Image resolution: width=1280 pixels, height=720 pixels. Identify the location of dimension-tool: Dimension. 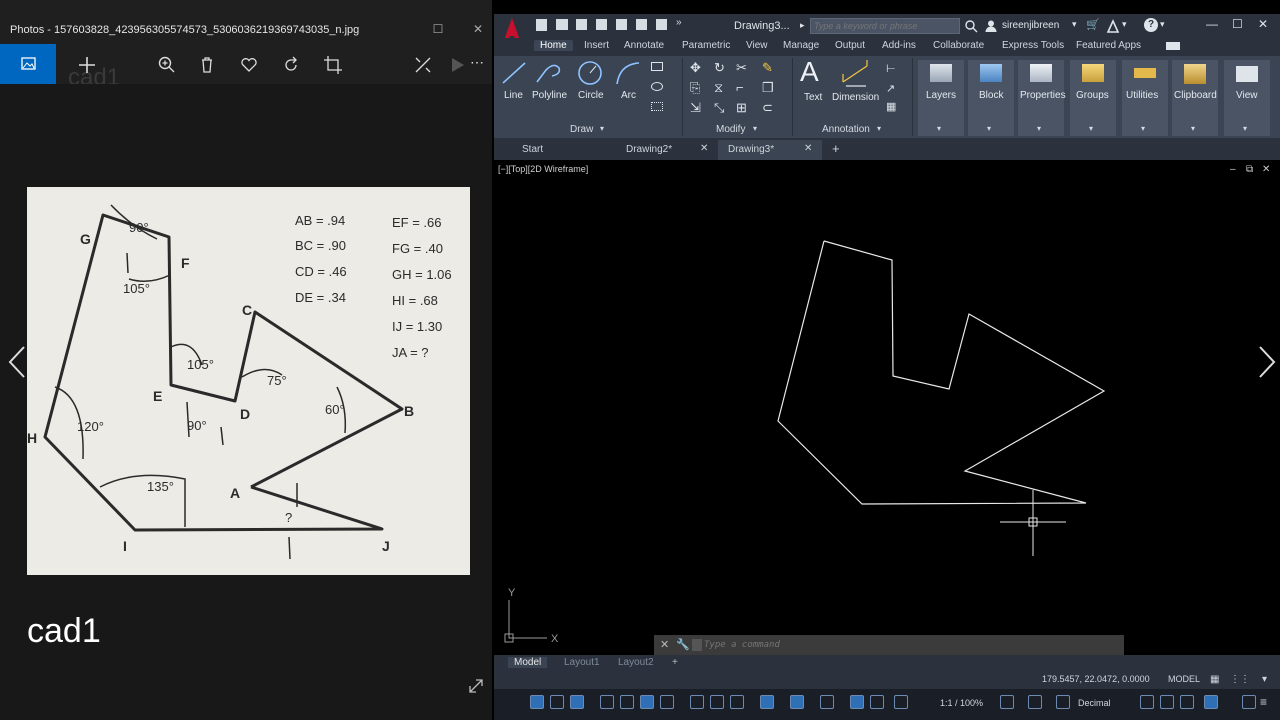
(855, 97).